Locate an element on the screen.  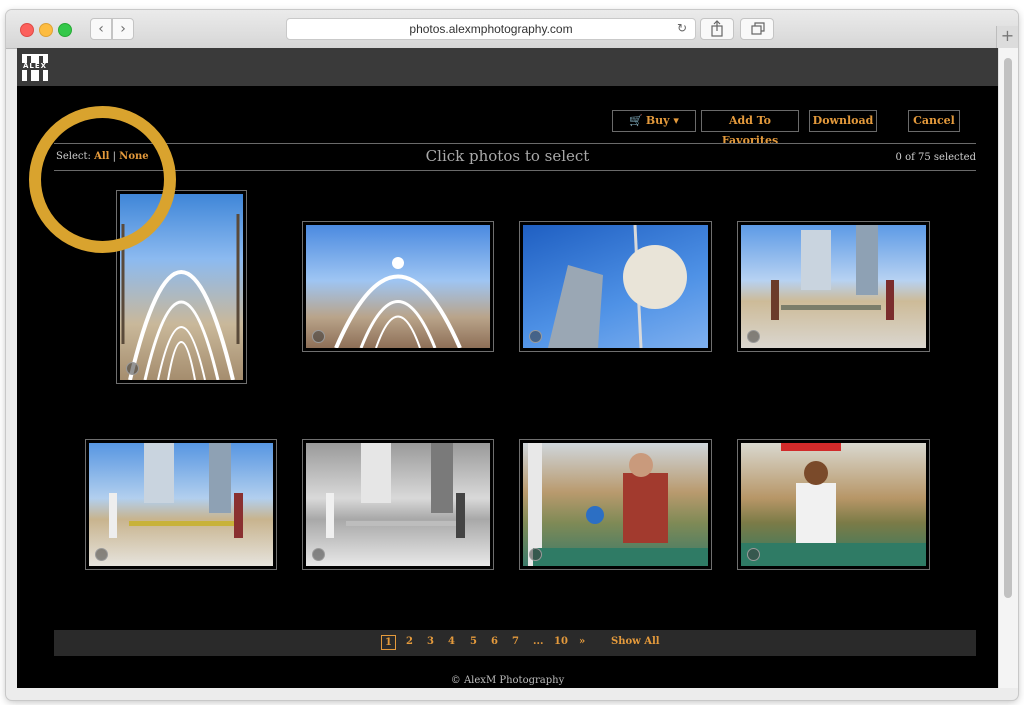
site-header: ALEX is located at coordinates (507, 67).